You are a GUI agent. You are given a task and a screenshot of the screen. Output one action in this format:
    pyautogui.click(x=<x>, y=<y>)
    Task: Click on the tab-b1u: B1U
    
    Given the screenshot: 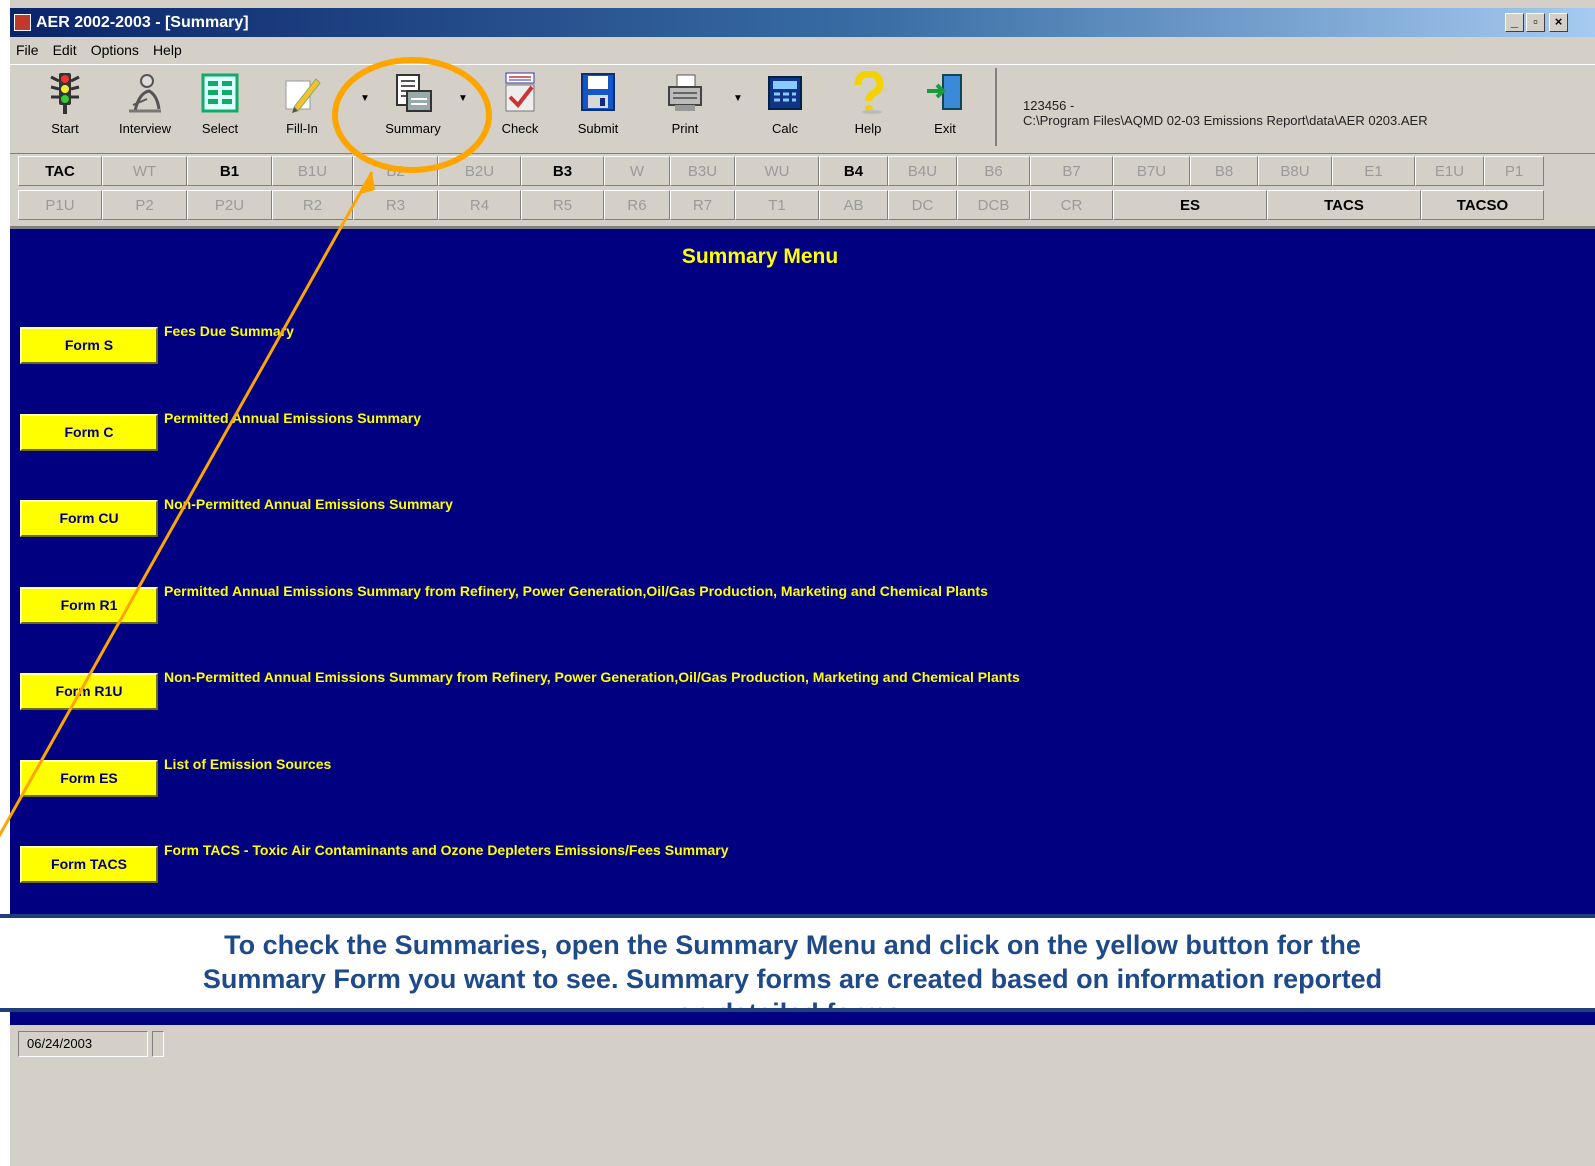 What is the action you would take?
    pyautogui.click(x=312, y=171)
    